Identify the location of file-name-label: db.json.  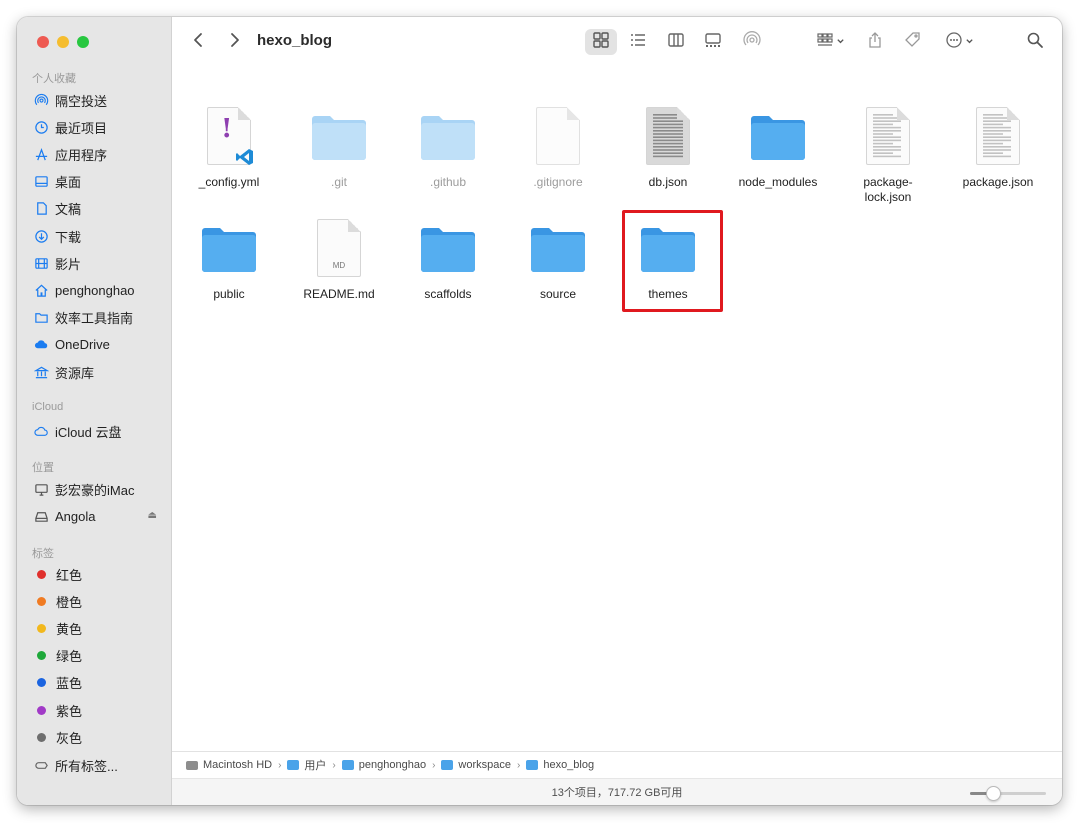
(668, 182).